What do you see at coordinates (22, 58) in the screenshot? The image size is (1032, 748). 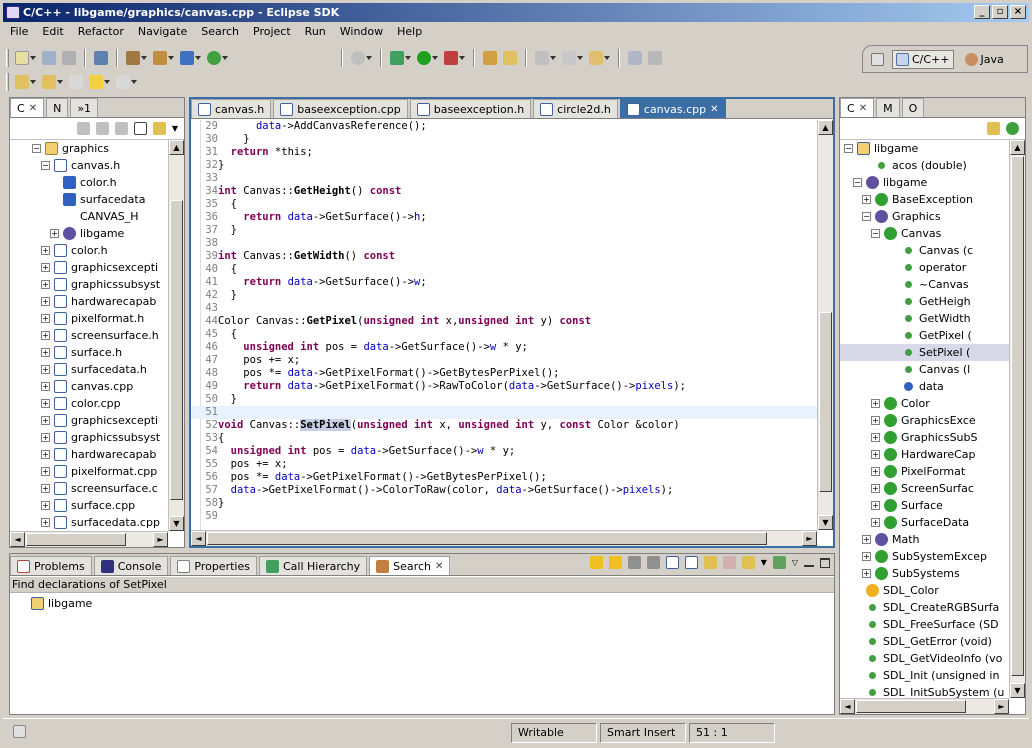 I see `new-icon` at bounding box center [22, 58].